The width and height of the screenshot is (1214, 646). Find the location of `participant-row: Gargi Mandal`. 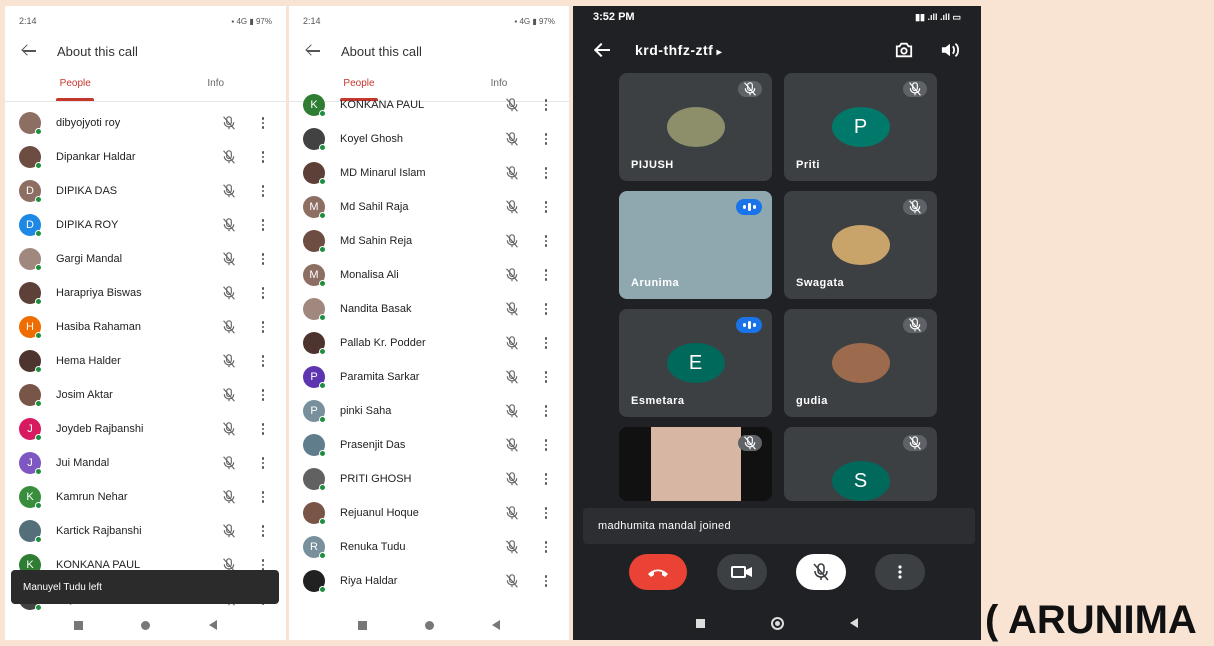

participant-row: Gargi Mandal is located at coordinates (145, 259).